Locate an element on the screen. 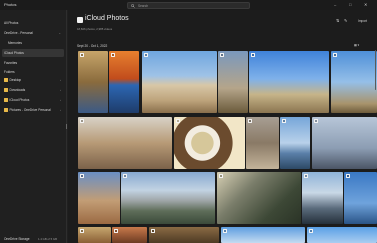 The width and height of the screenshot is (377, 243). sidebar-item-icloud-photos: iCloud Photos is located at coordinates (33, 53).